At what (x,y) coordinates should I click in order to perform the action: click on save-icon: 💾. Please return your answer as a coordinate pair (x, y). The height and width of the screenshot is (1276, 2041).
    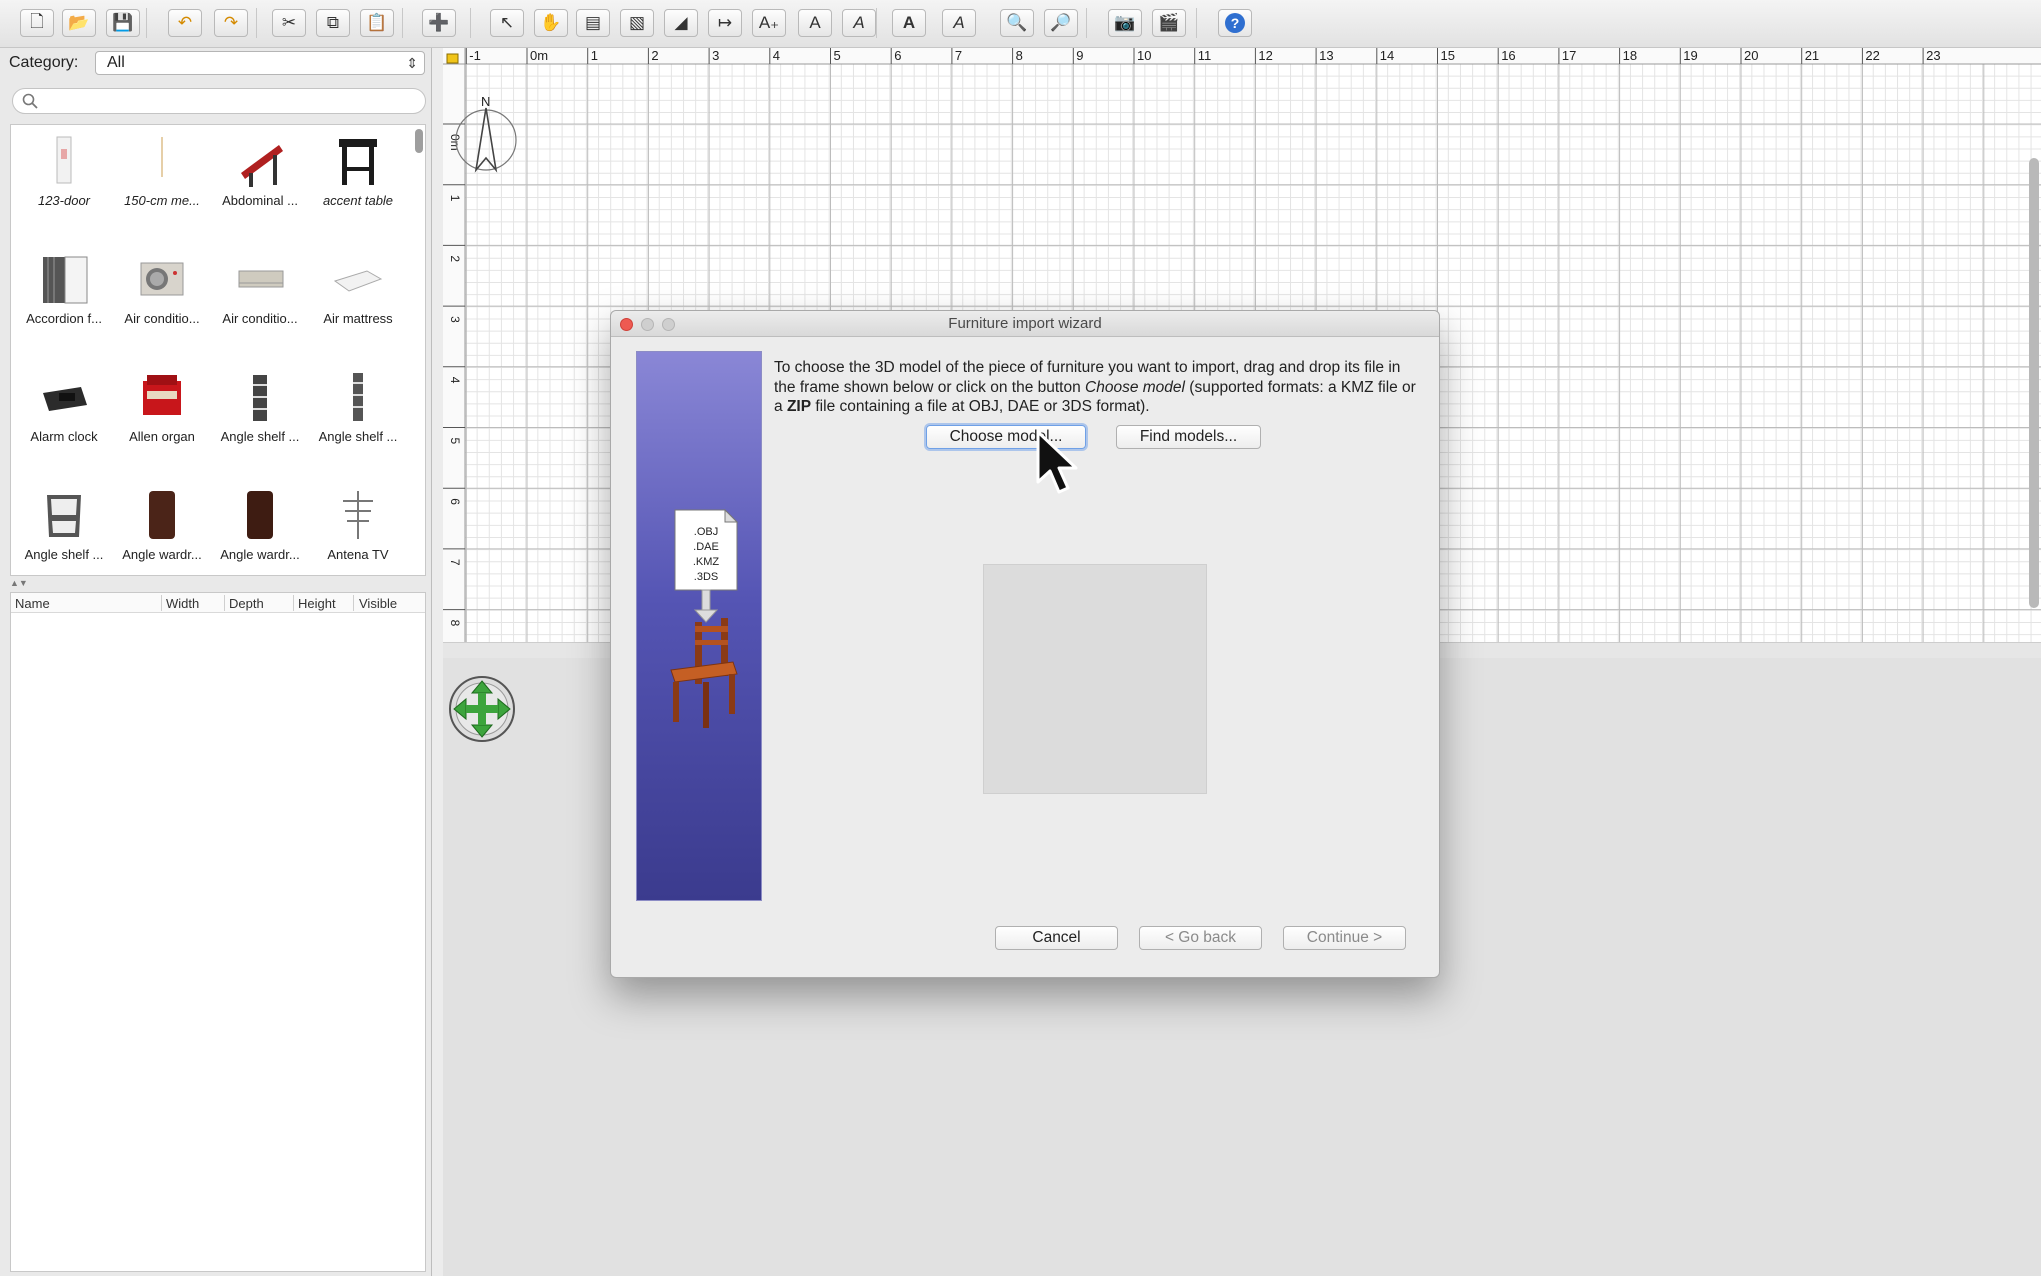
    Looking at the image, I should click on (123, 22).